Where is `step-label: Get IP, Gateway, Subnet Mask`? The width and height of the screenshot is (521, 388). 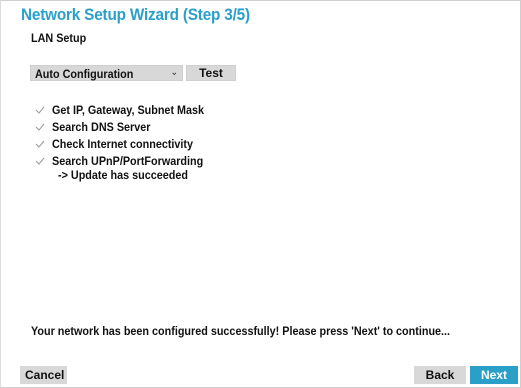
step-label: Get IP, Gateway, Subnet Mask is located at coordinates (128, 109).